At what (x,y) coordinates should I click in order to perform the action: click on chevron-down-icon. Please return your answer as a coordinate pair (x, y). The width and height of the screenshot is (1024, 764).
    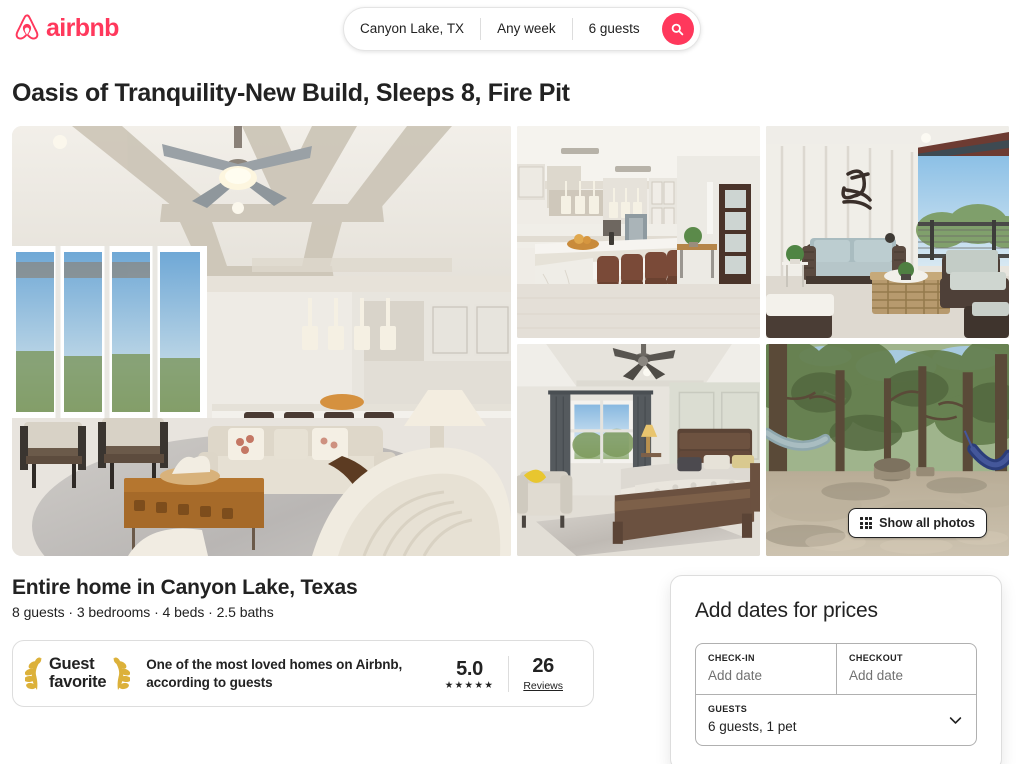
    Looking at the image, I should click on (955, 720).